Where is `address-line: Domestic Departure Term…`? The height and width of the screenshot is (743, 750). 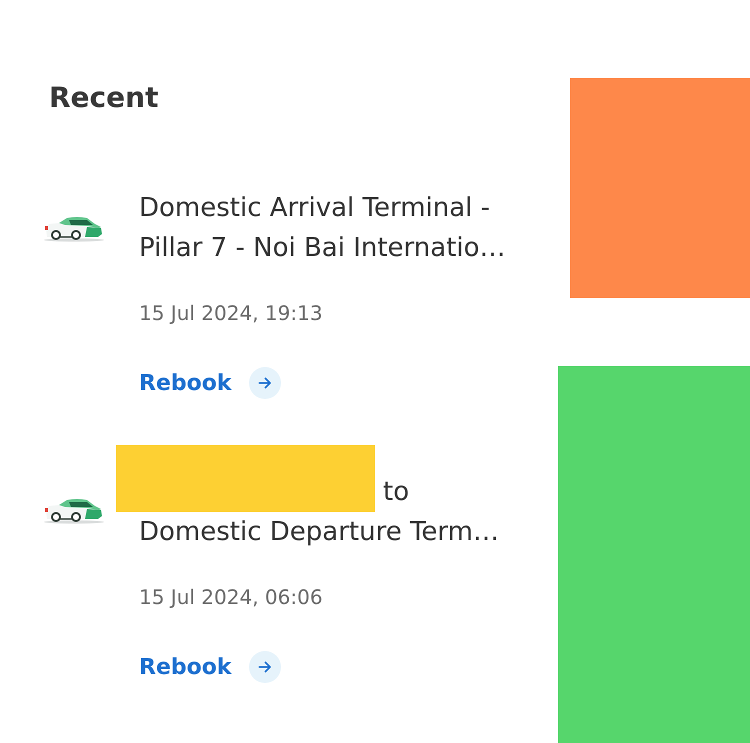 address-line: Domestic Departure Term… is located at coordinates (319, 532).